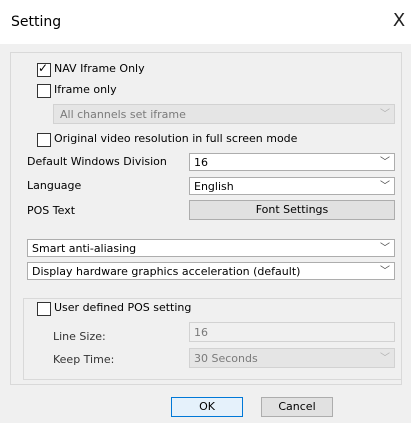 The height and width of the screenshot is (423, 411). What do you see at coordinates (44, 91) in the screenshot?
I see `iframe-only-checkbox` at bounding box center [44, 91].